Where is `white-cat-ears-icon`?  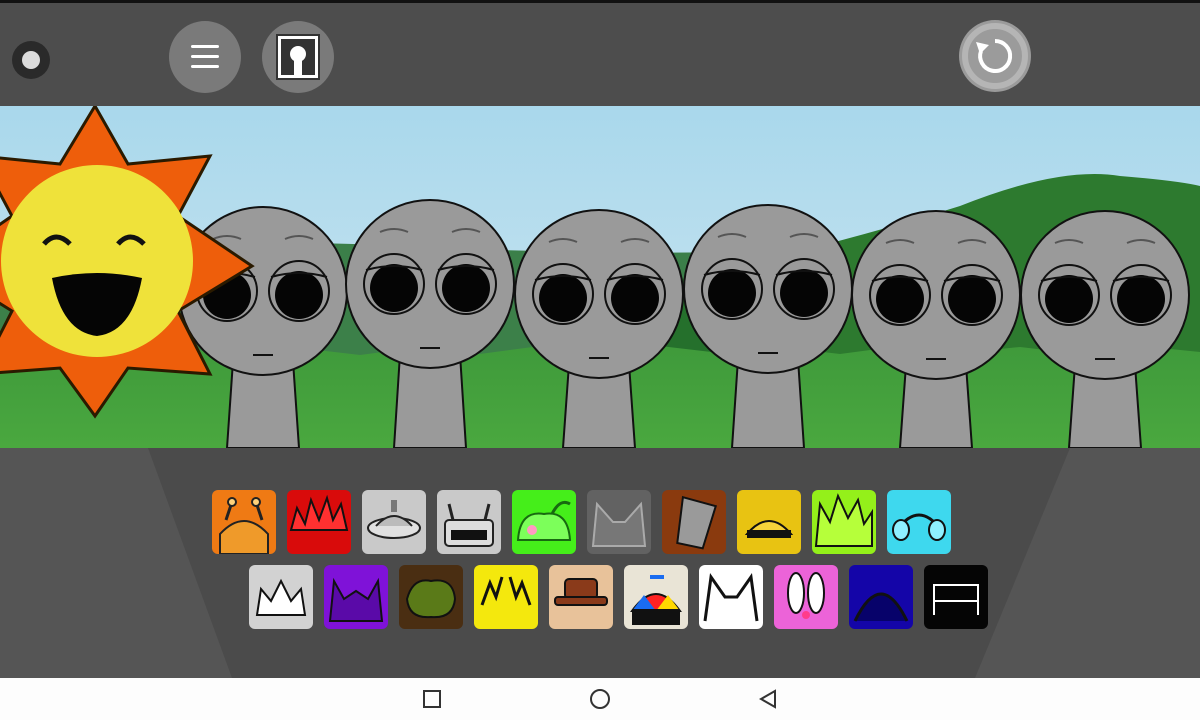 white-cat-ears-icon is located at coordinates (731, 597).